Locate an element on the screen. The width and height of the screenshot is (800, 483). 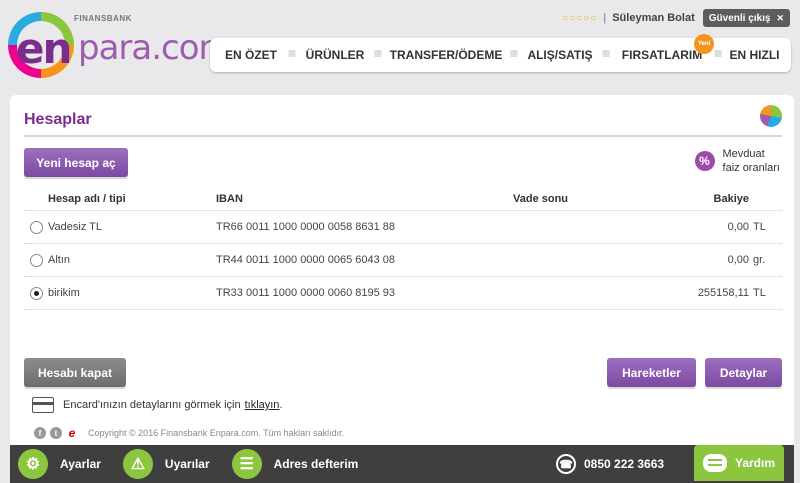
table-header: Hesap adı / tipi IBAN Vade sonu Bakiye is located at coordinates (403, 199).